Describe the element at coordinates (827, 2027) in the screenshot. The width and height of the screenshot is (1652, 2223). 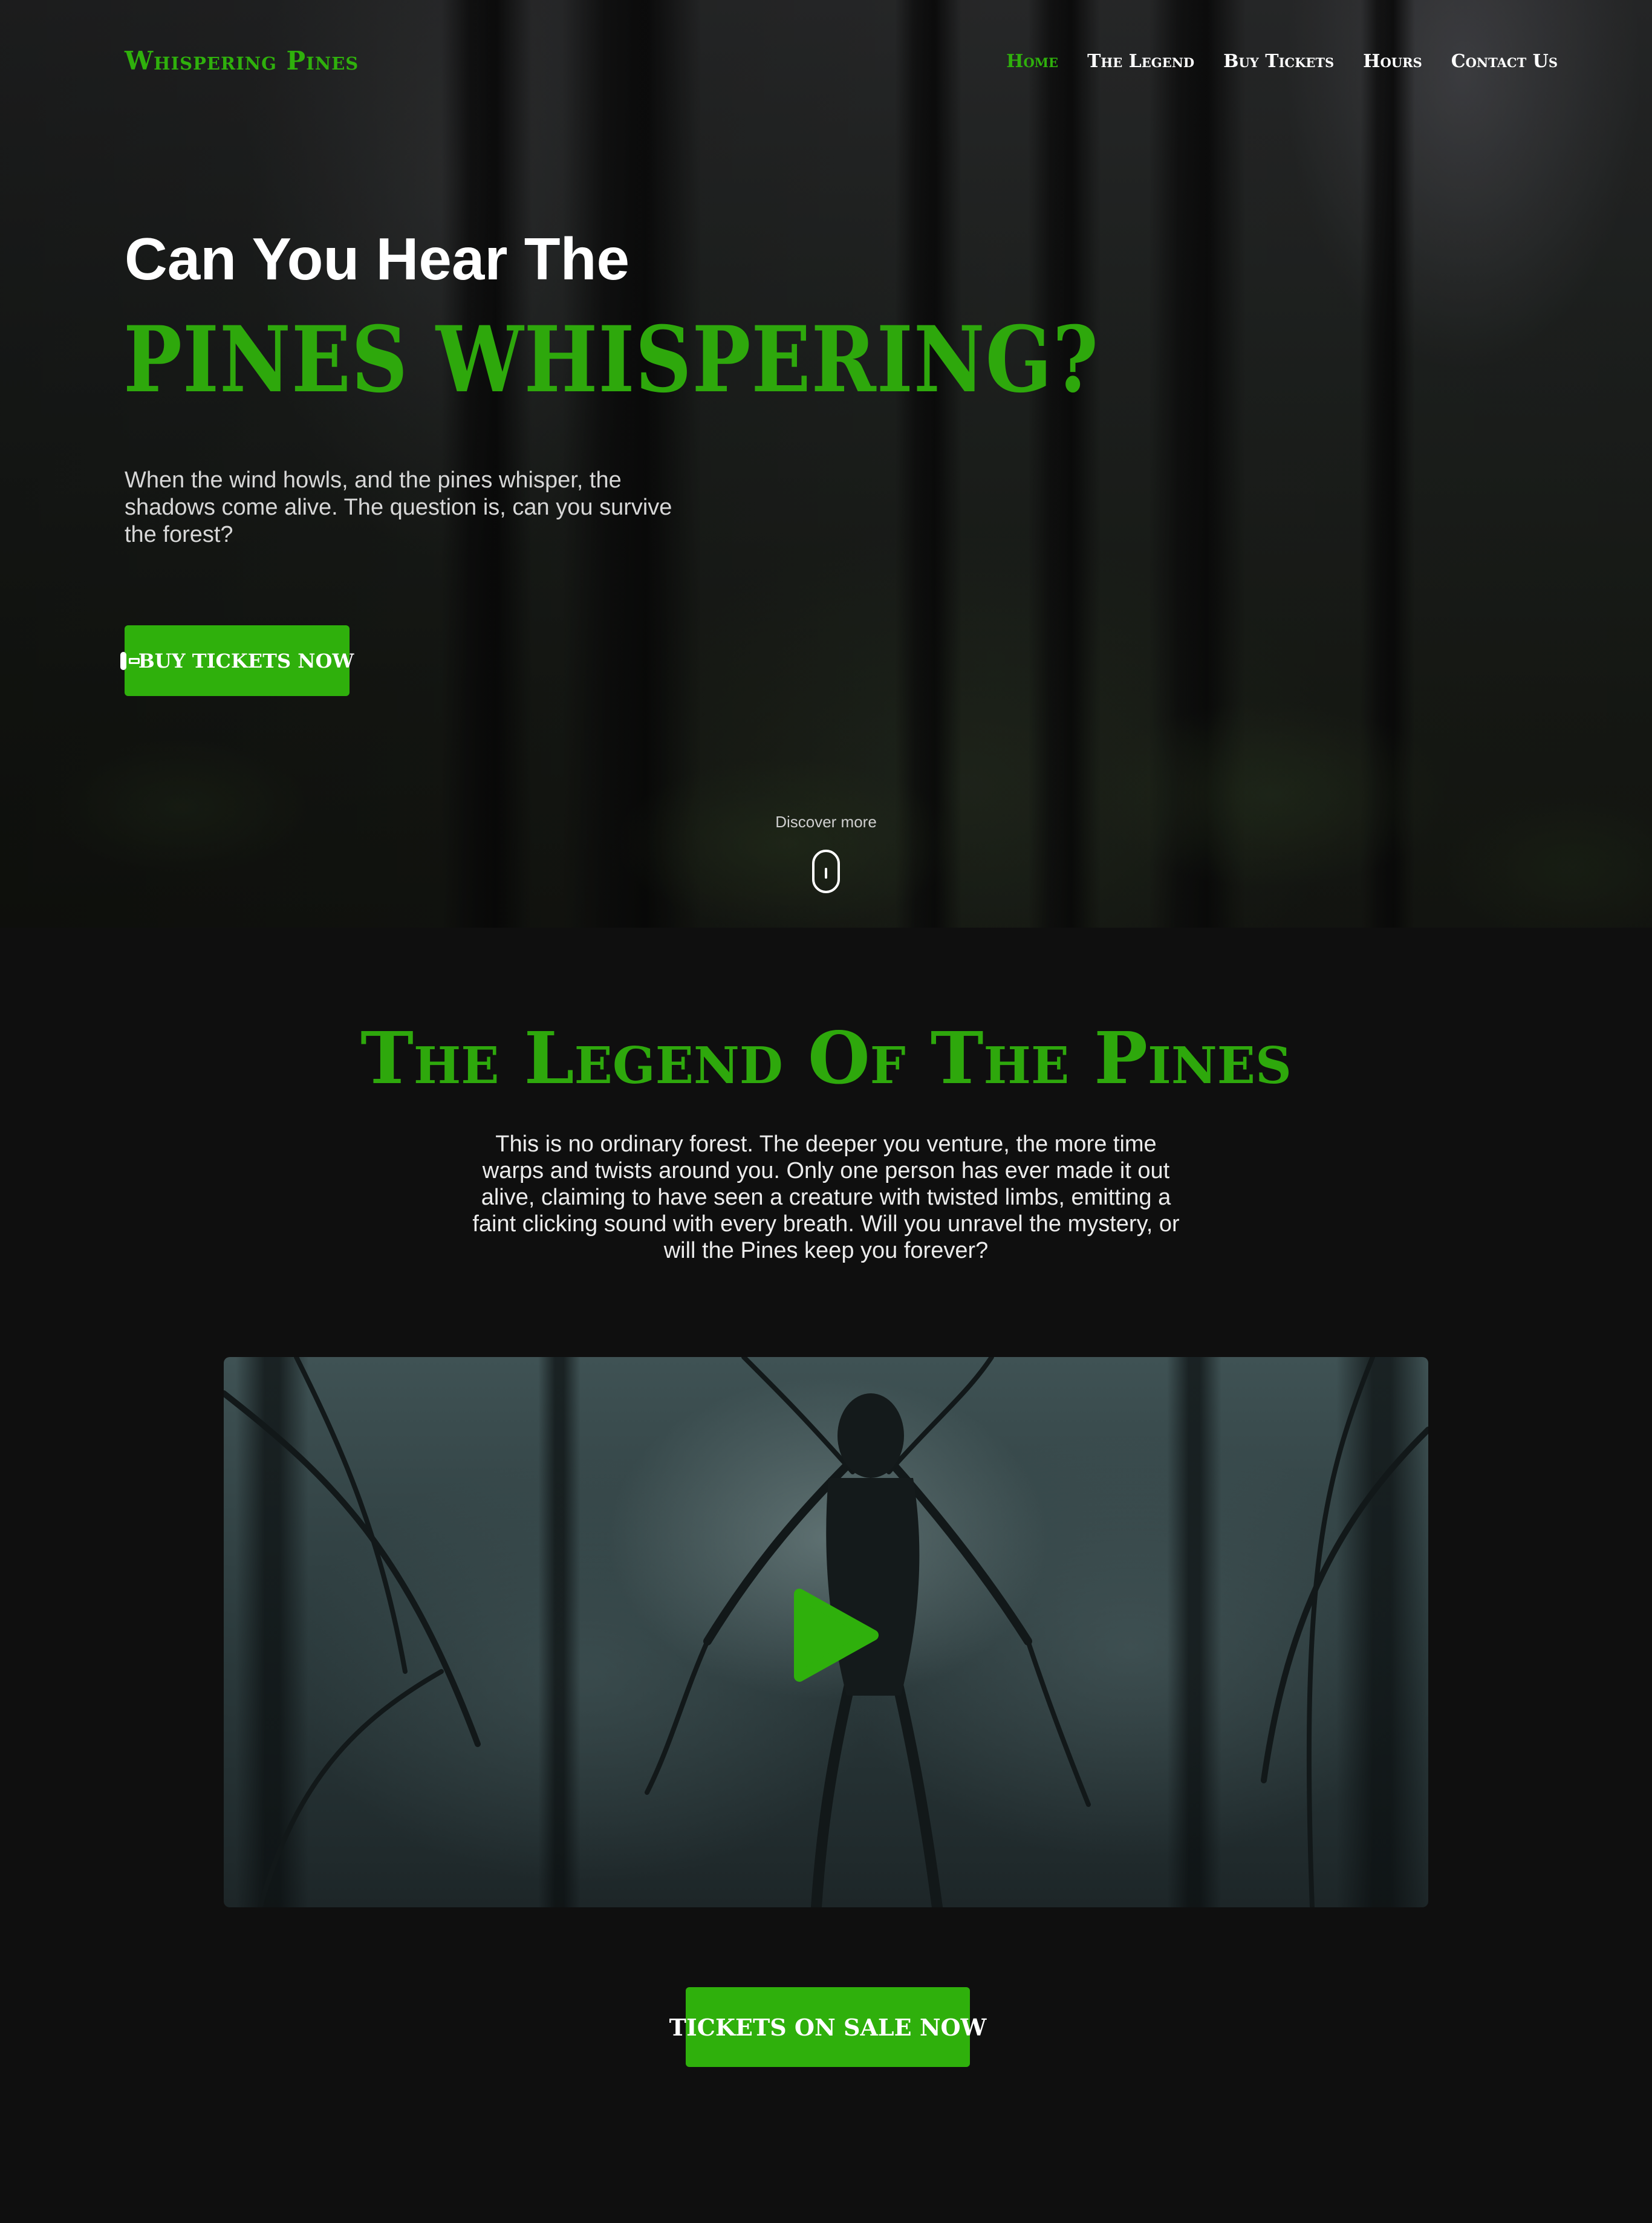
I see `tickets-on-sale-button: TICKETS ON SALE NOW` at that location.